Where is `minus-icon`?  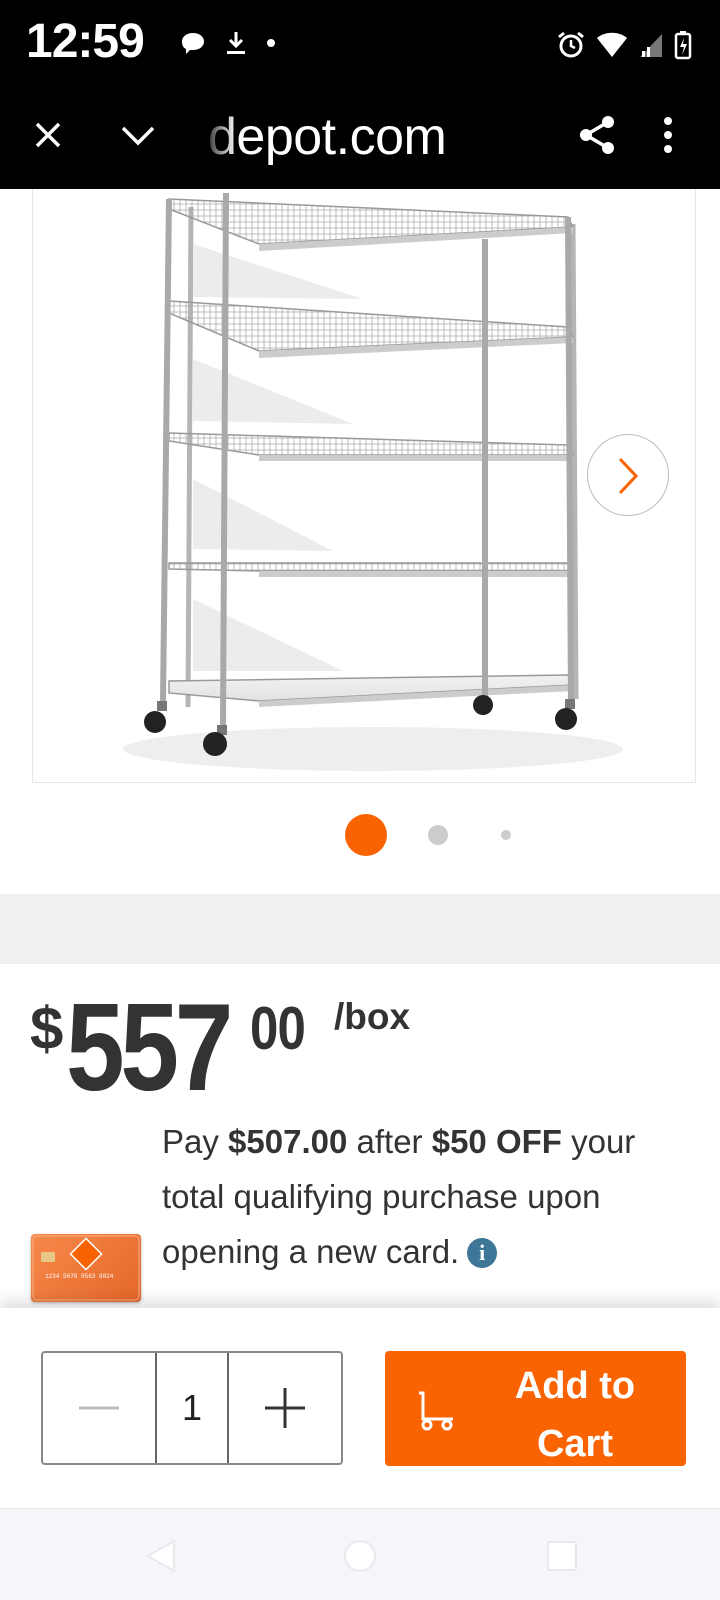
minus-icon is located at coordinates (99, 1408).